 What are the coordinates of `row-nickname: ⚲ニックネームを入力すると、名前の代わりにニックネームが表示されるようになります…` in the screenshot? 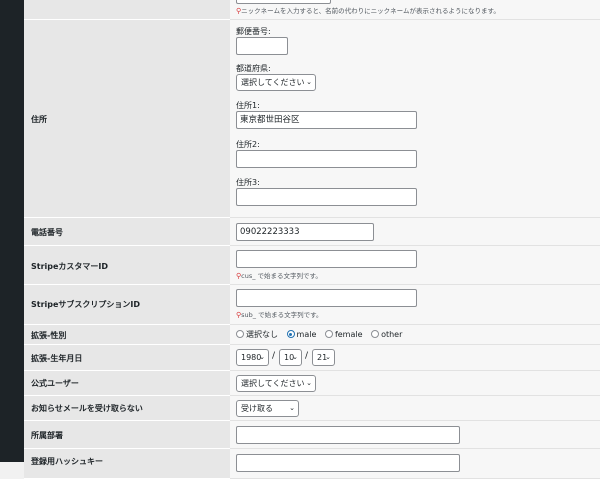 It's located at (312, 10).